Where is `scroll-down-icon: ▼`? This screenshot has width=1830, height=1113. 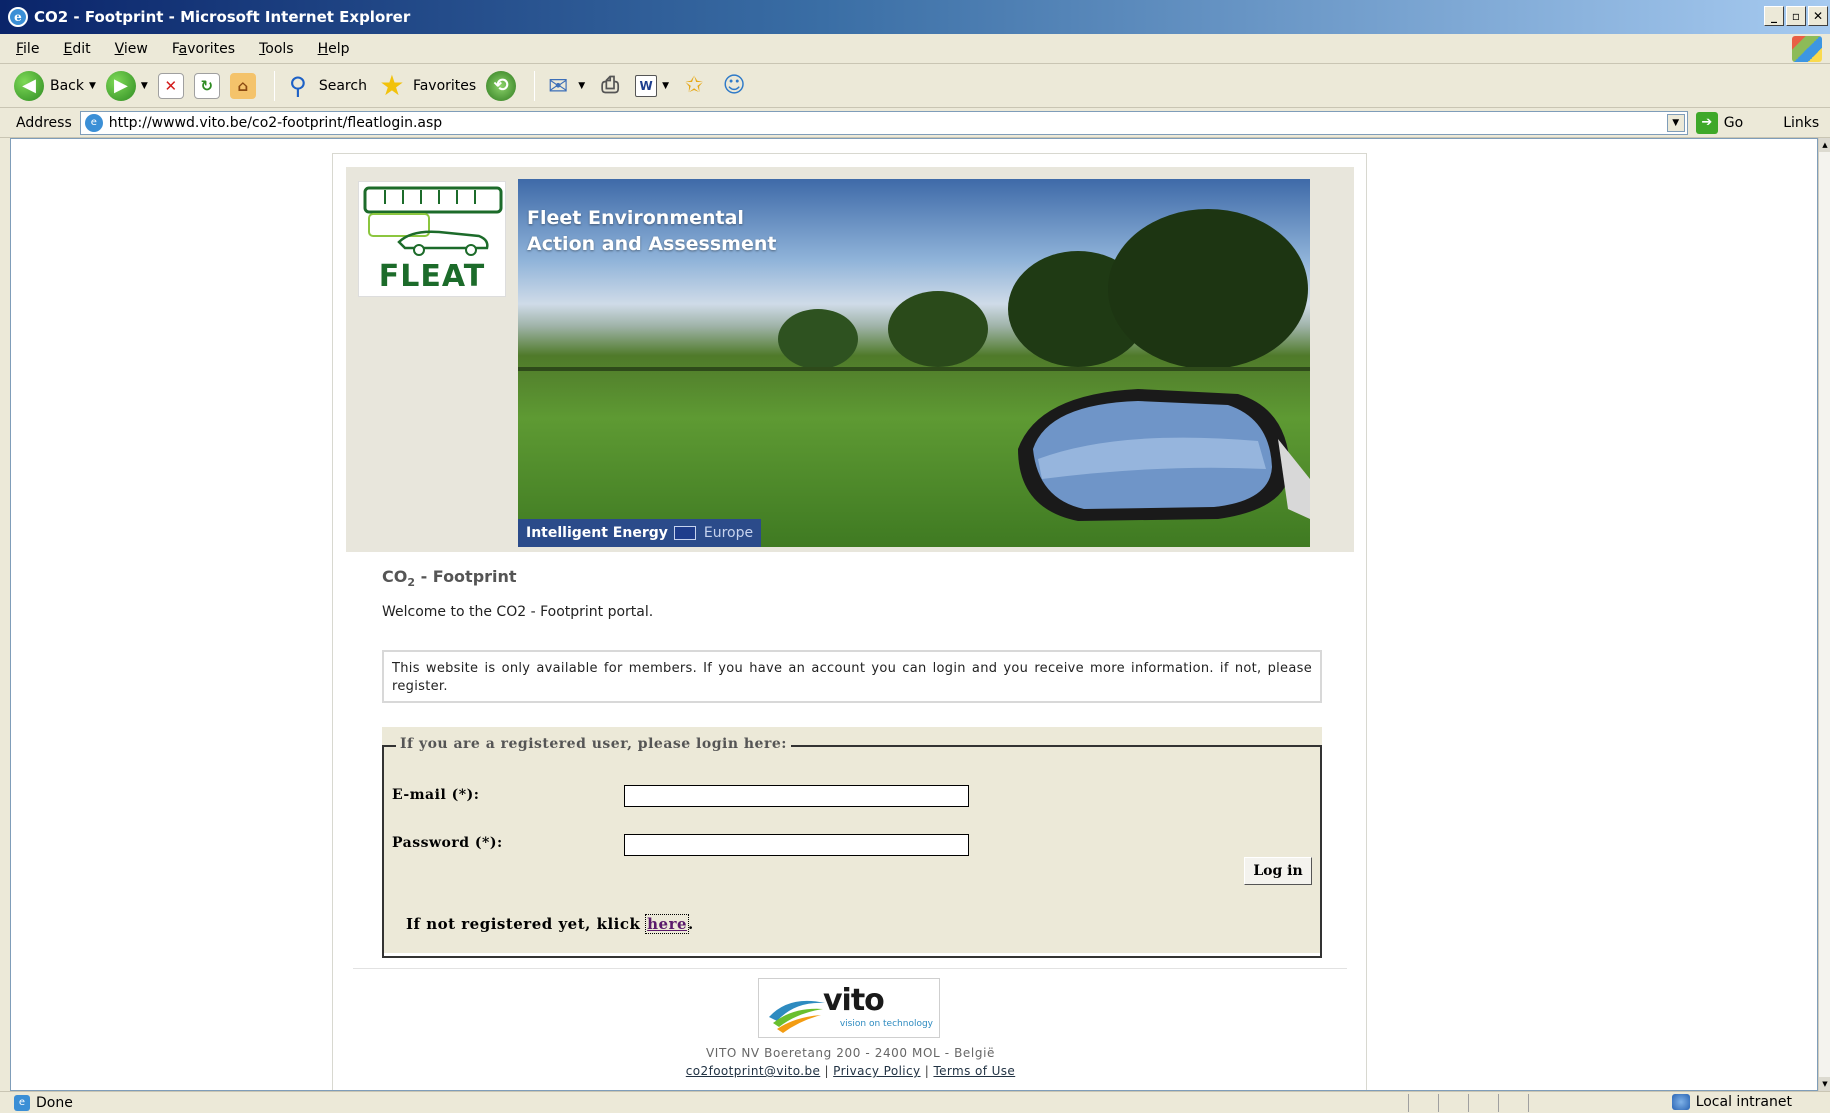
scroll-down-icon: ▼ is located at coordinates (1824, 1084).